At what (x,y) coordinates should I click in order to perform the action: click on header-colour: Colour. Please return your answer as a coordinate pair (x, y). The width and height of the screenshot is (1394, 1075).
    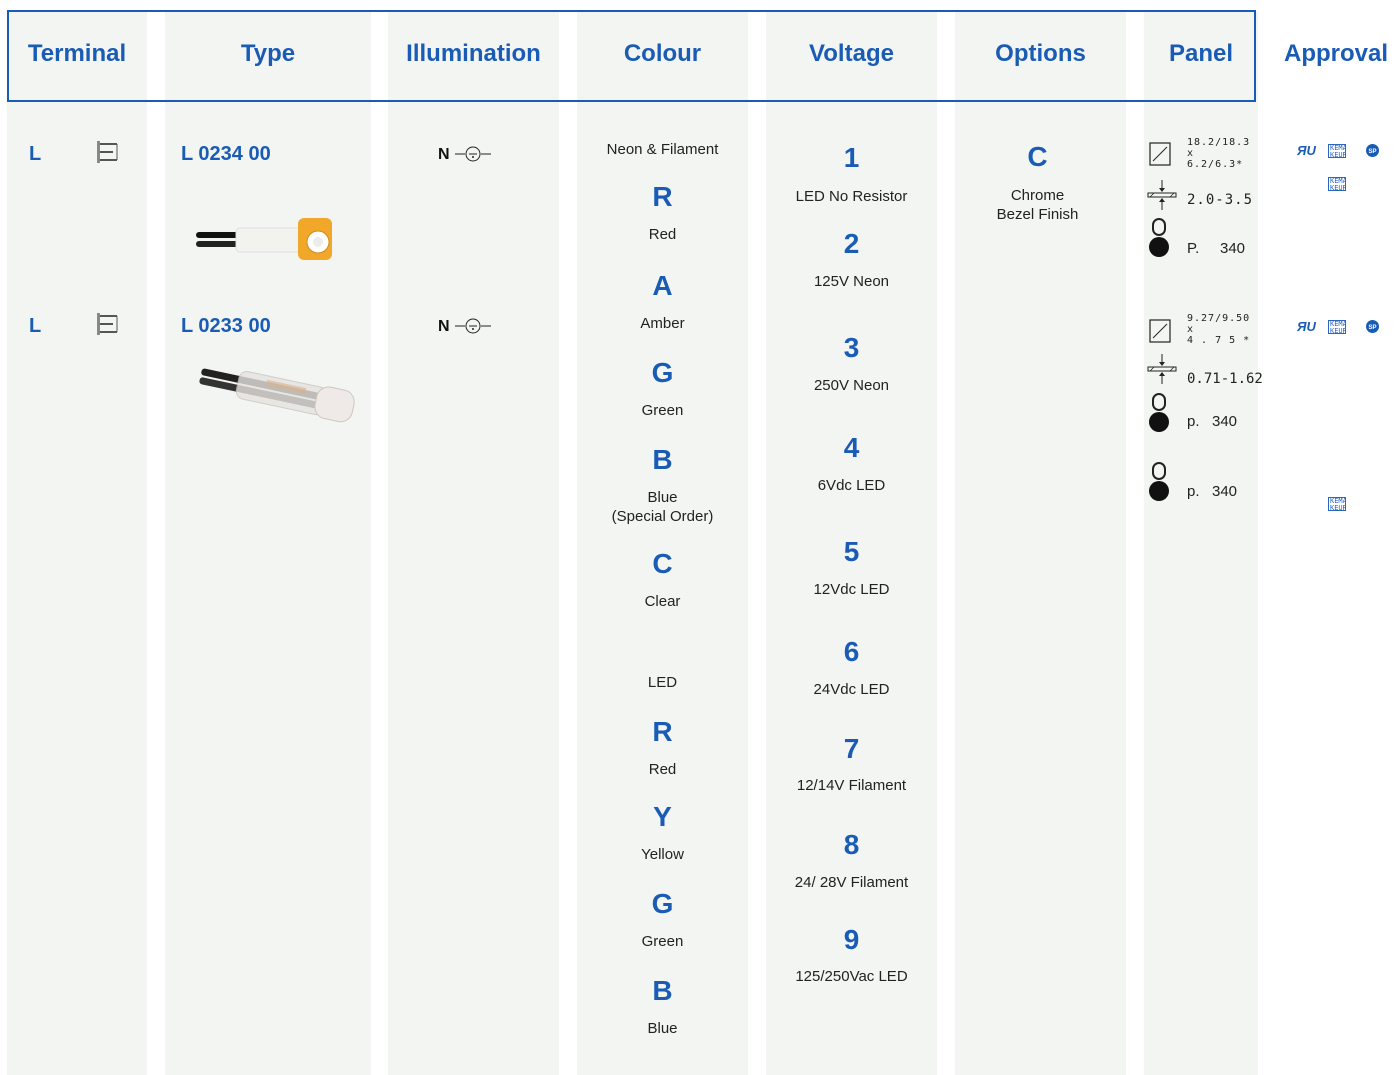
    Looking at the image, I should click on (662, 53).